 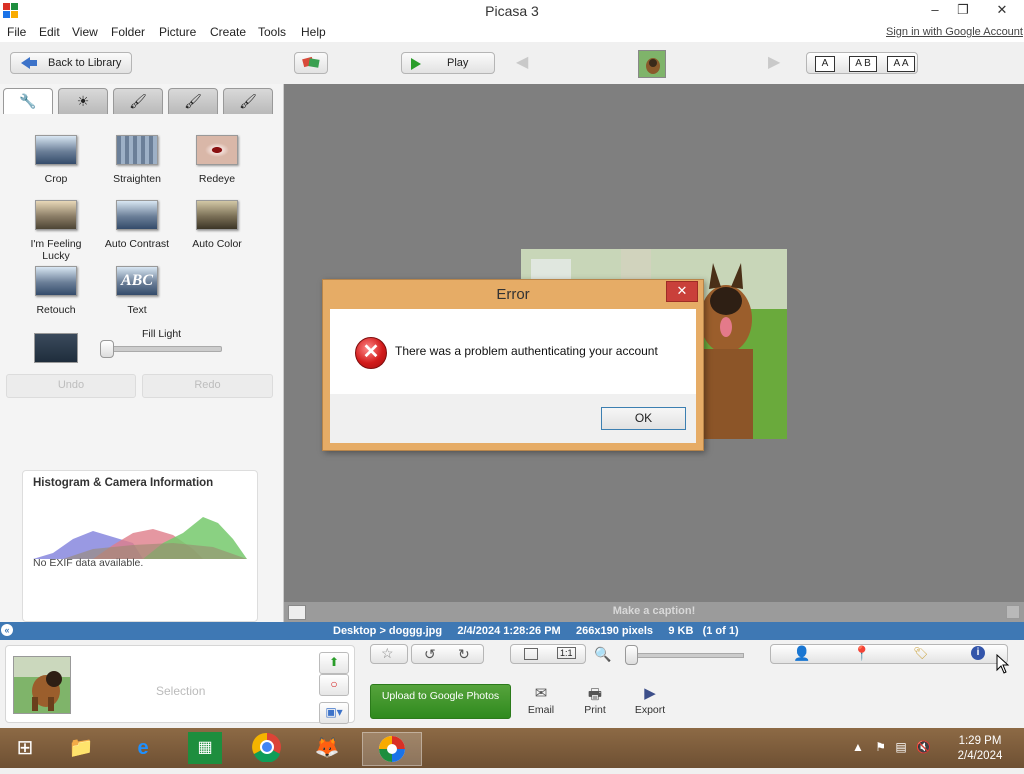 I want to click on auto-color-tool: Auto Color, so click(x=217, y=225).